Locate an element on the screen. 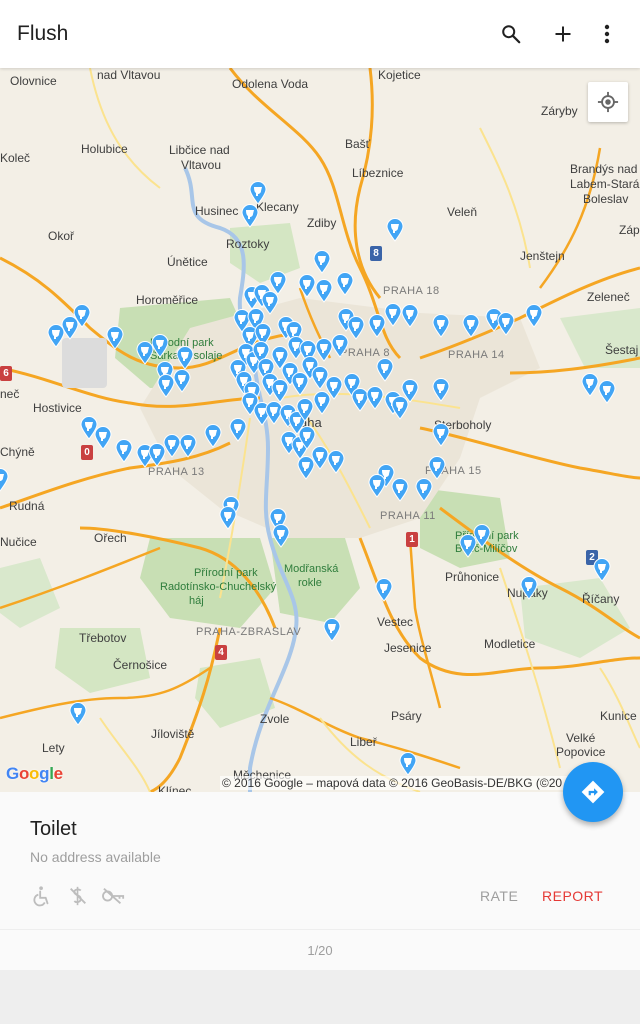  directions-button is located at coordinates (593, 792).